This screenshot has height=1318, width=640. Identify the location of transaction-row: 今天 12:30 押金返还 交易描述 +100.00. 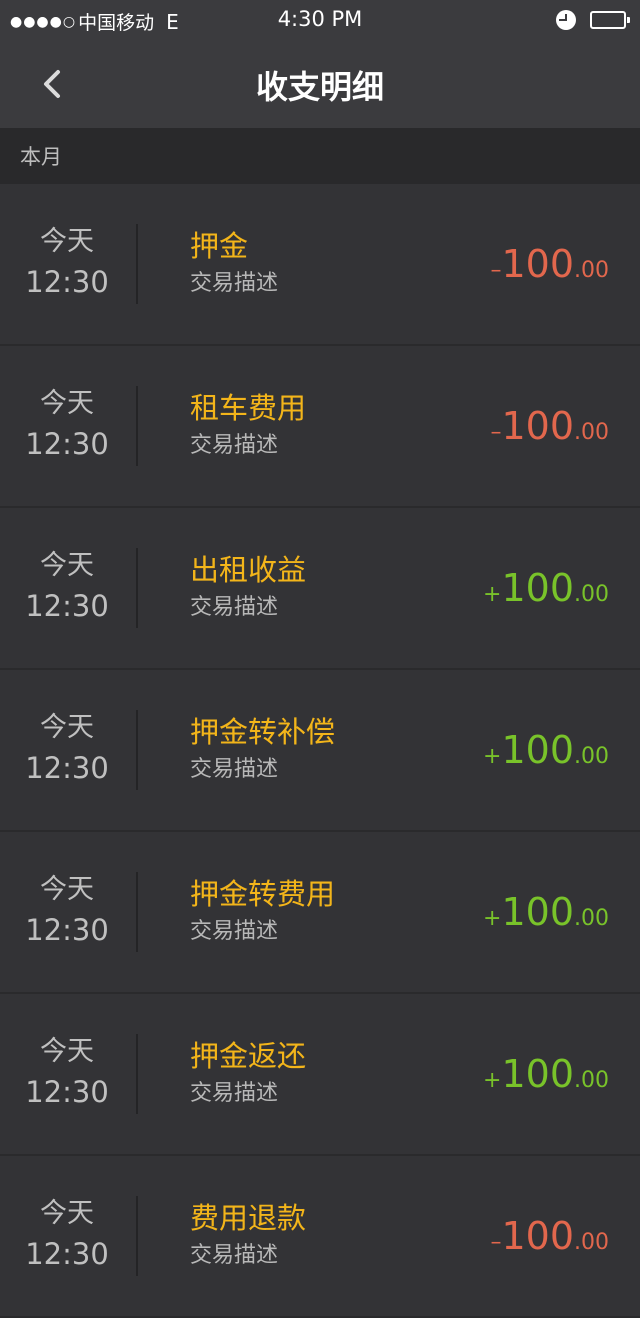
(320, 1075).